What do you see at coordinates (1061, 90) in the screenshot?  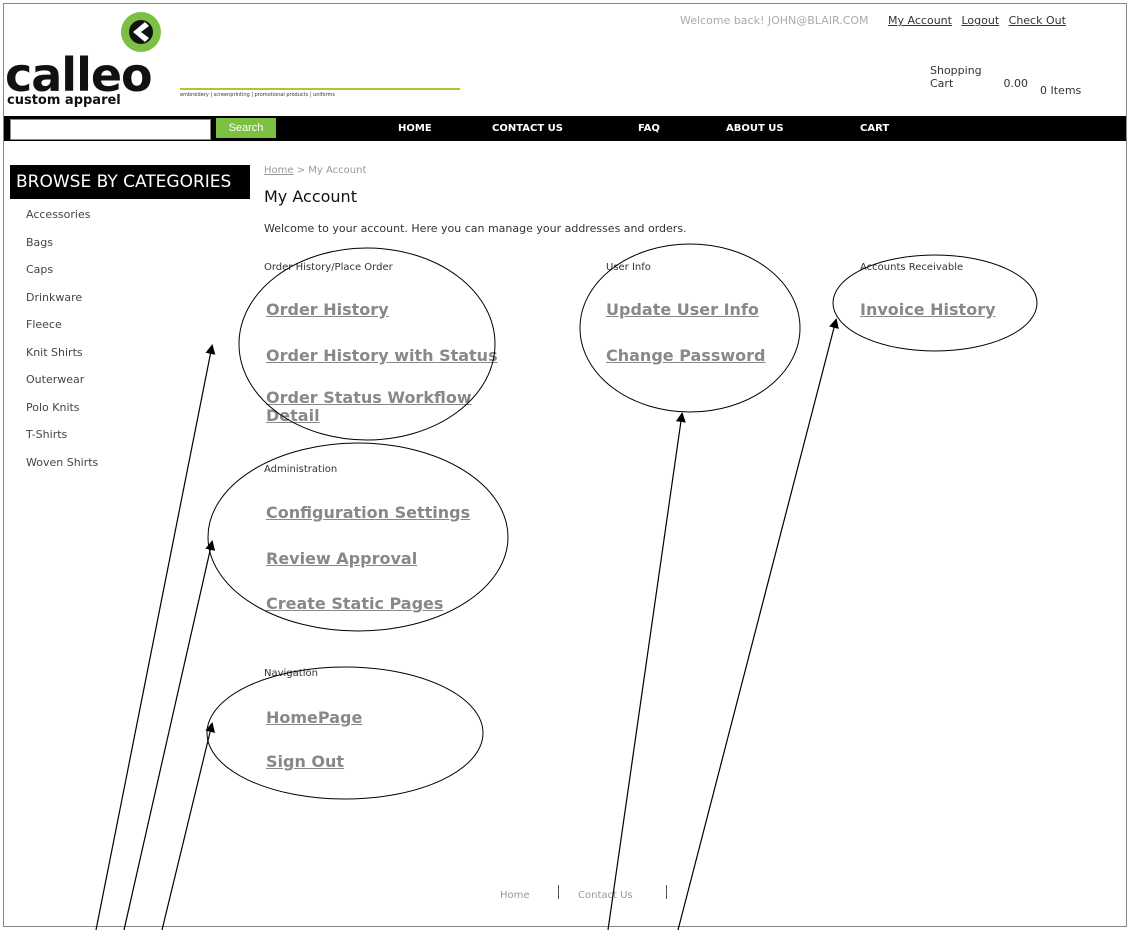 I see `cart-items: 0 Items` at bounding box center [1061, 90].